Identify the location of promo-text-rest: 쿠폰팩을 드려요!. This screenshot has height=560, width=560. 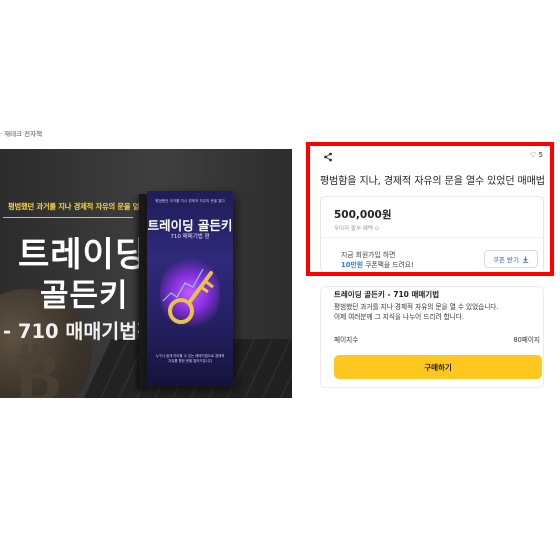
(388, 265).